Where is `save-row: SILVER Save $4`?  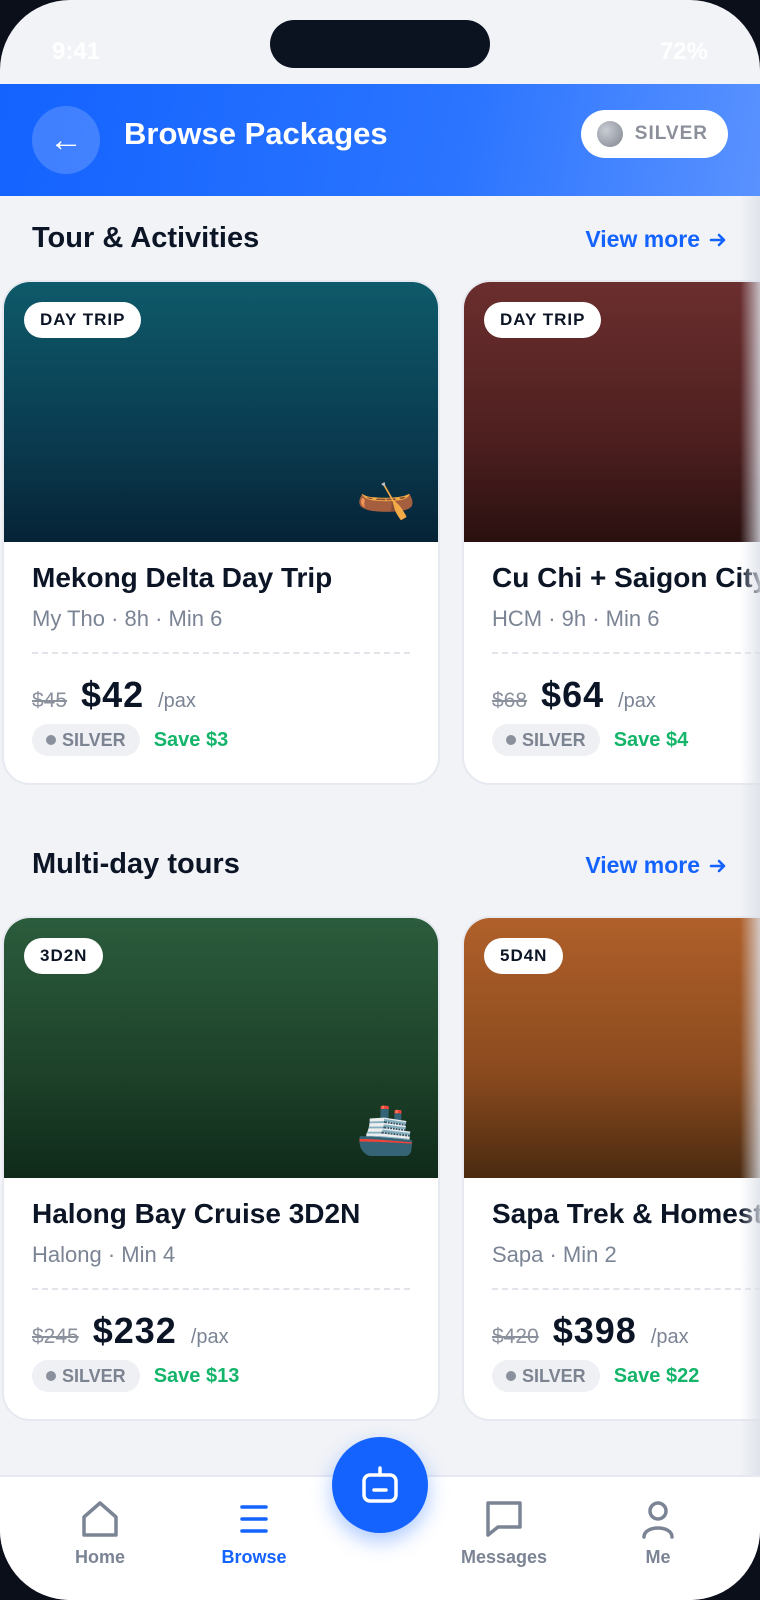 save-row: SILVER Save $4 is located at coordinates (590, 740).